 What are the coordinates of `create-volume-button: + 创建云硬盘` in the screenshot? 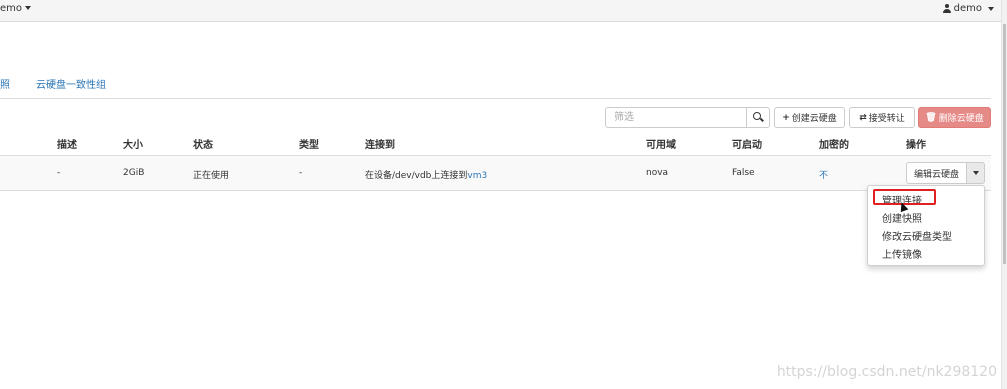 It's located at (809, 117).